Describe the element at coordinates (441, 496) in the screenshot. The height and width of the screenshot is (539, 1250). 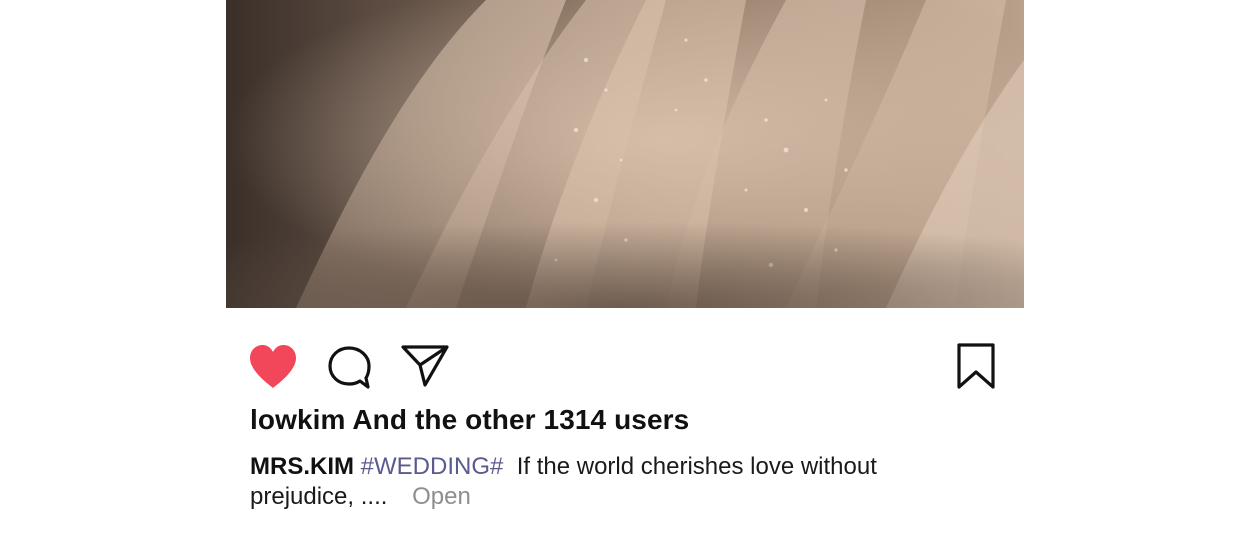
I see `caption-more-link: Open` at that location.